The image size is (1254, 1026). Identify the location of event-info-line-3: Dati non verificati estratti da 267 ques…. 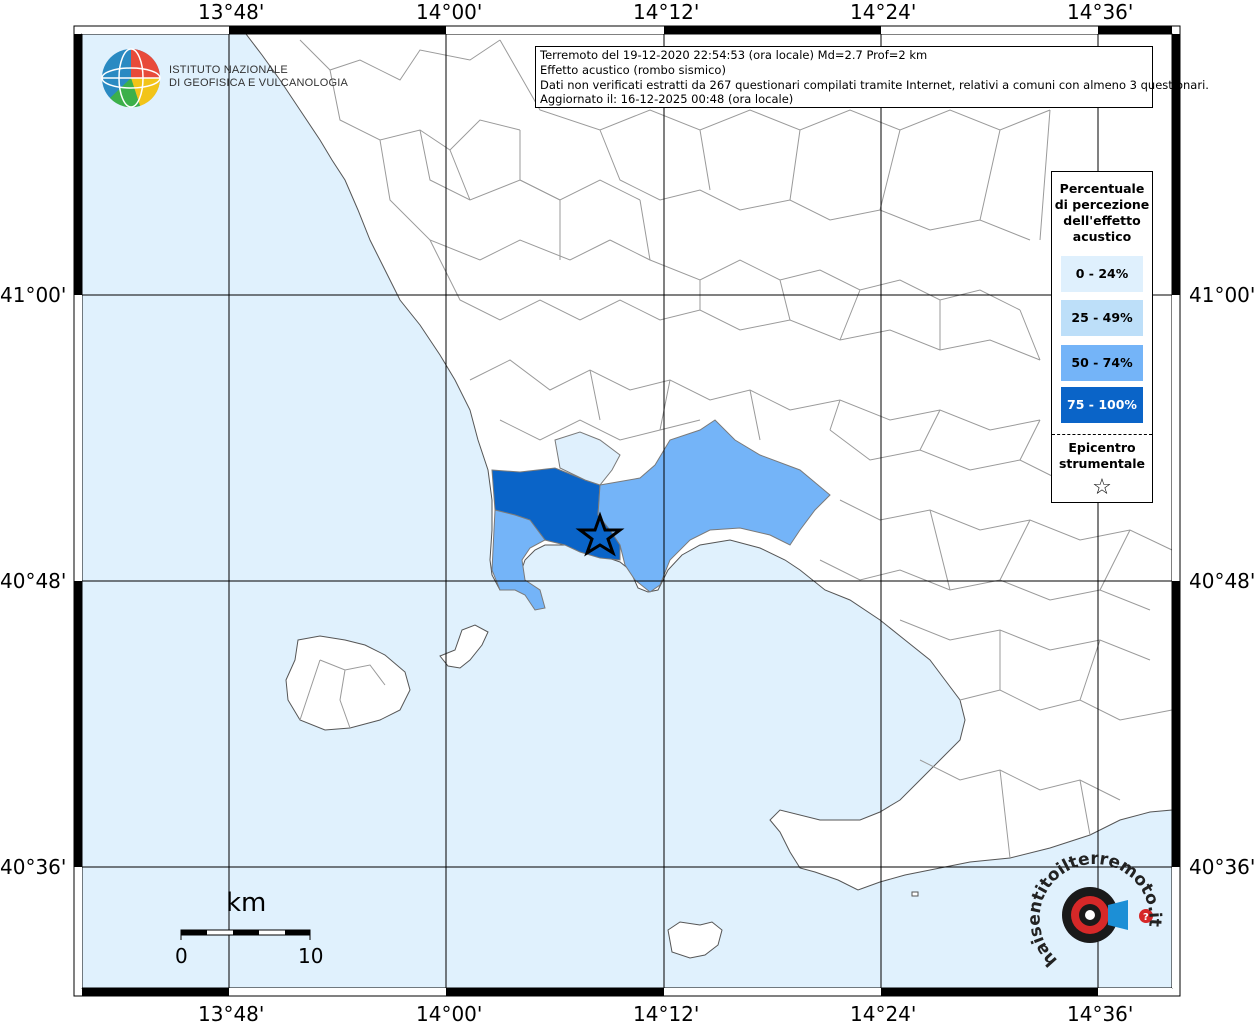
(874, 84).